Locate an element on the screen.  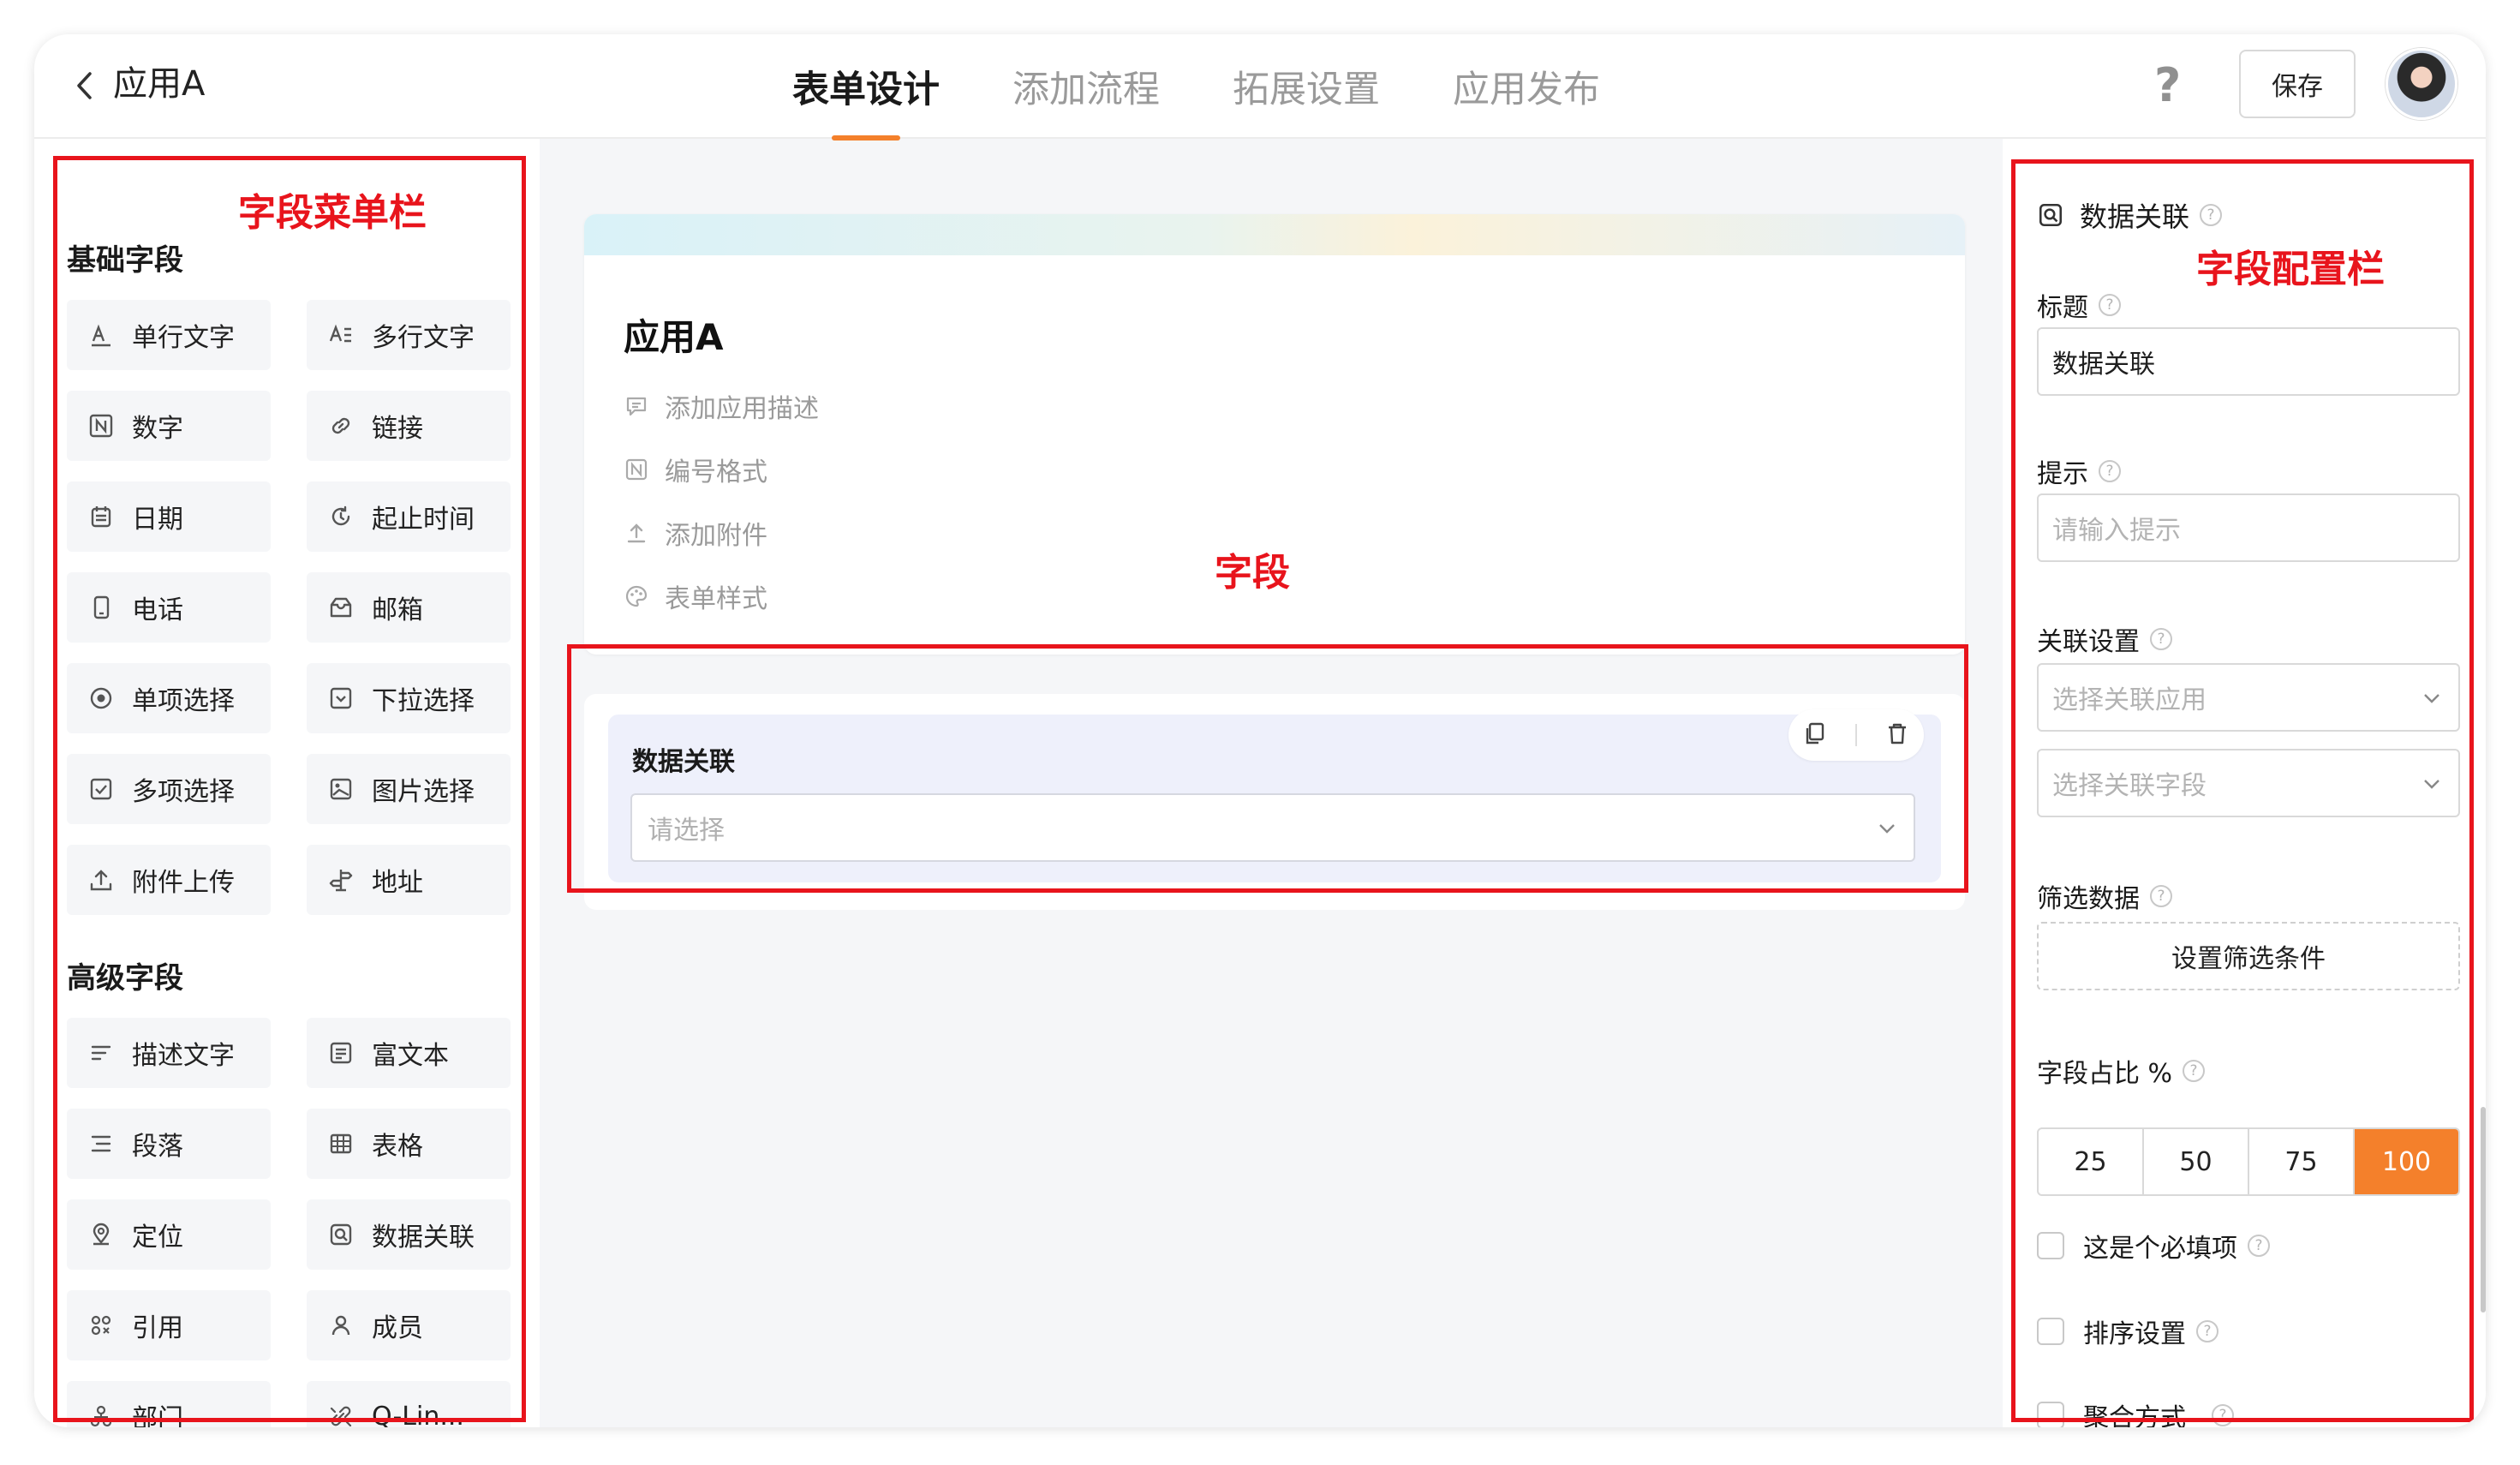
form-option-attachment: 添加附件 is located at coordinates (695, 533).